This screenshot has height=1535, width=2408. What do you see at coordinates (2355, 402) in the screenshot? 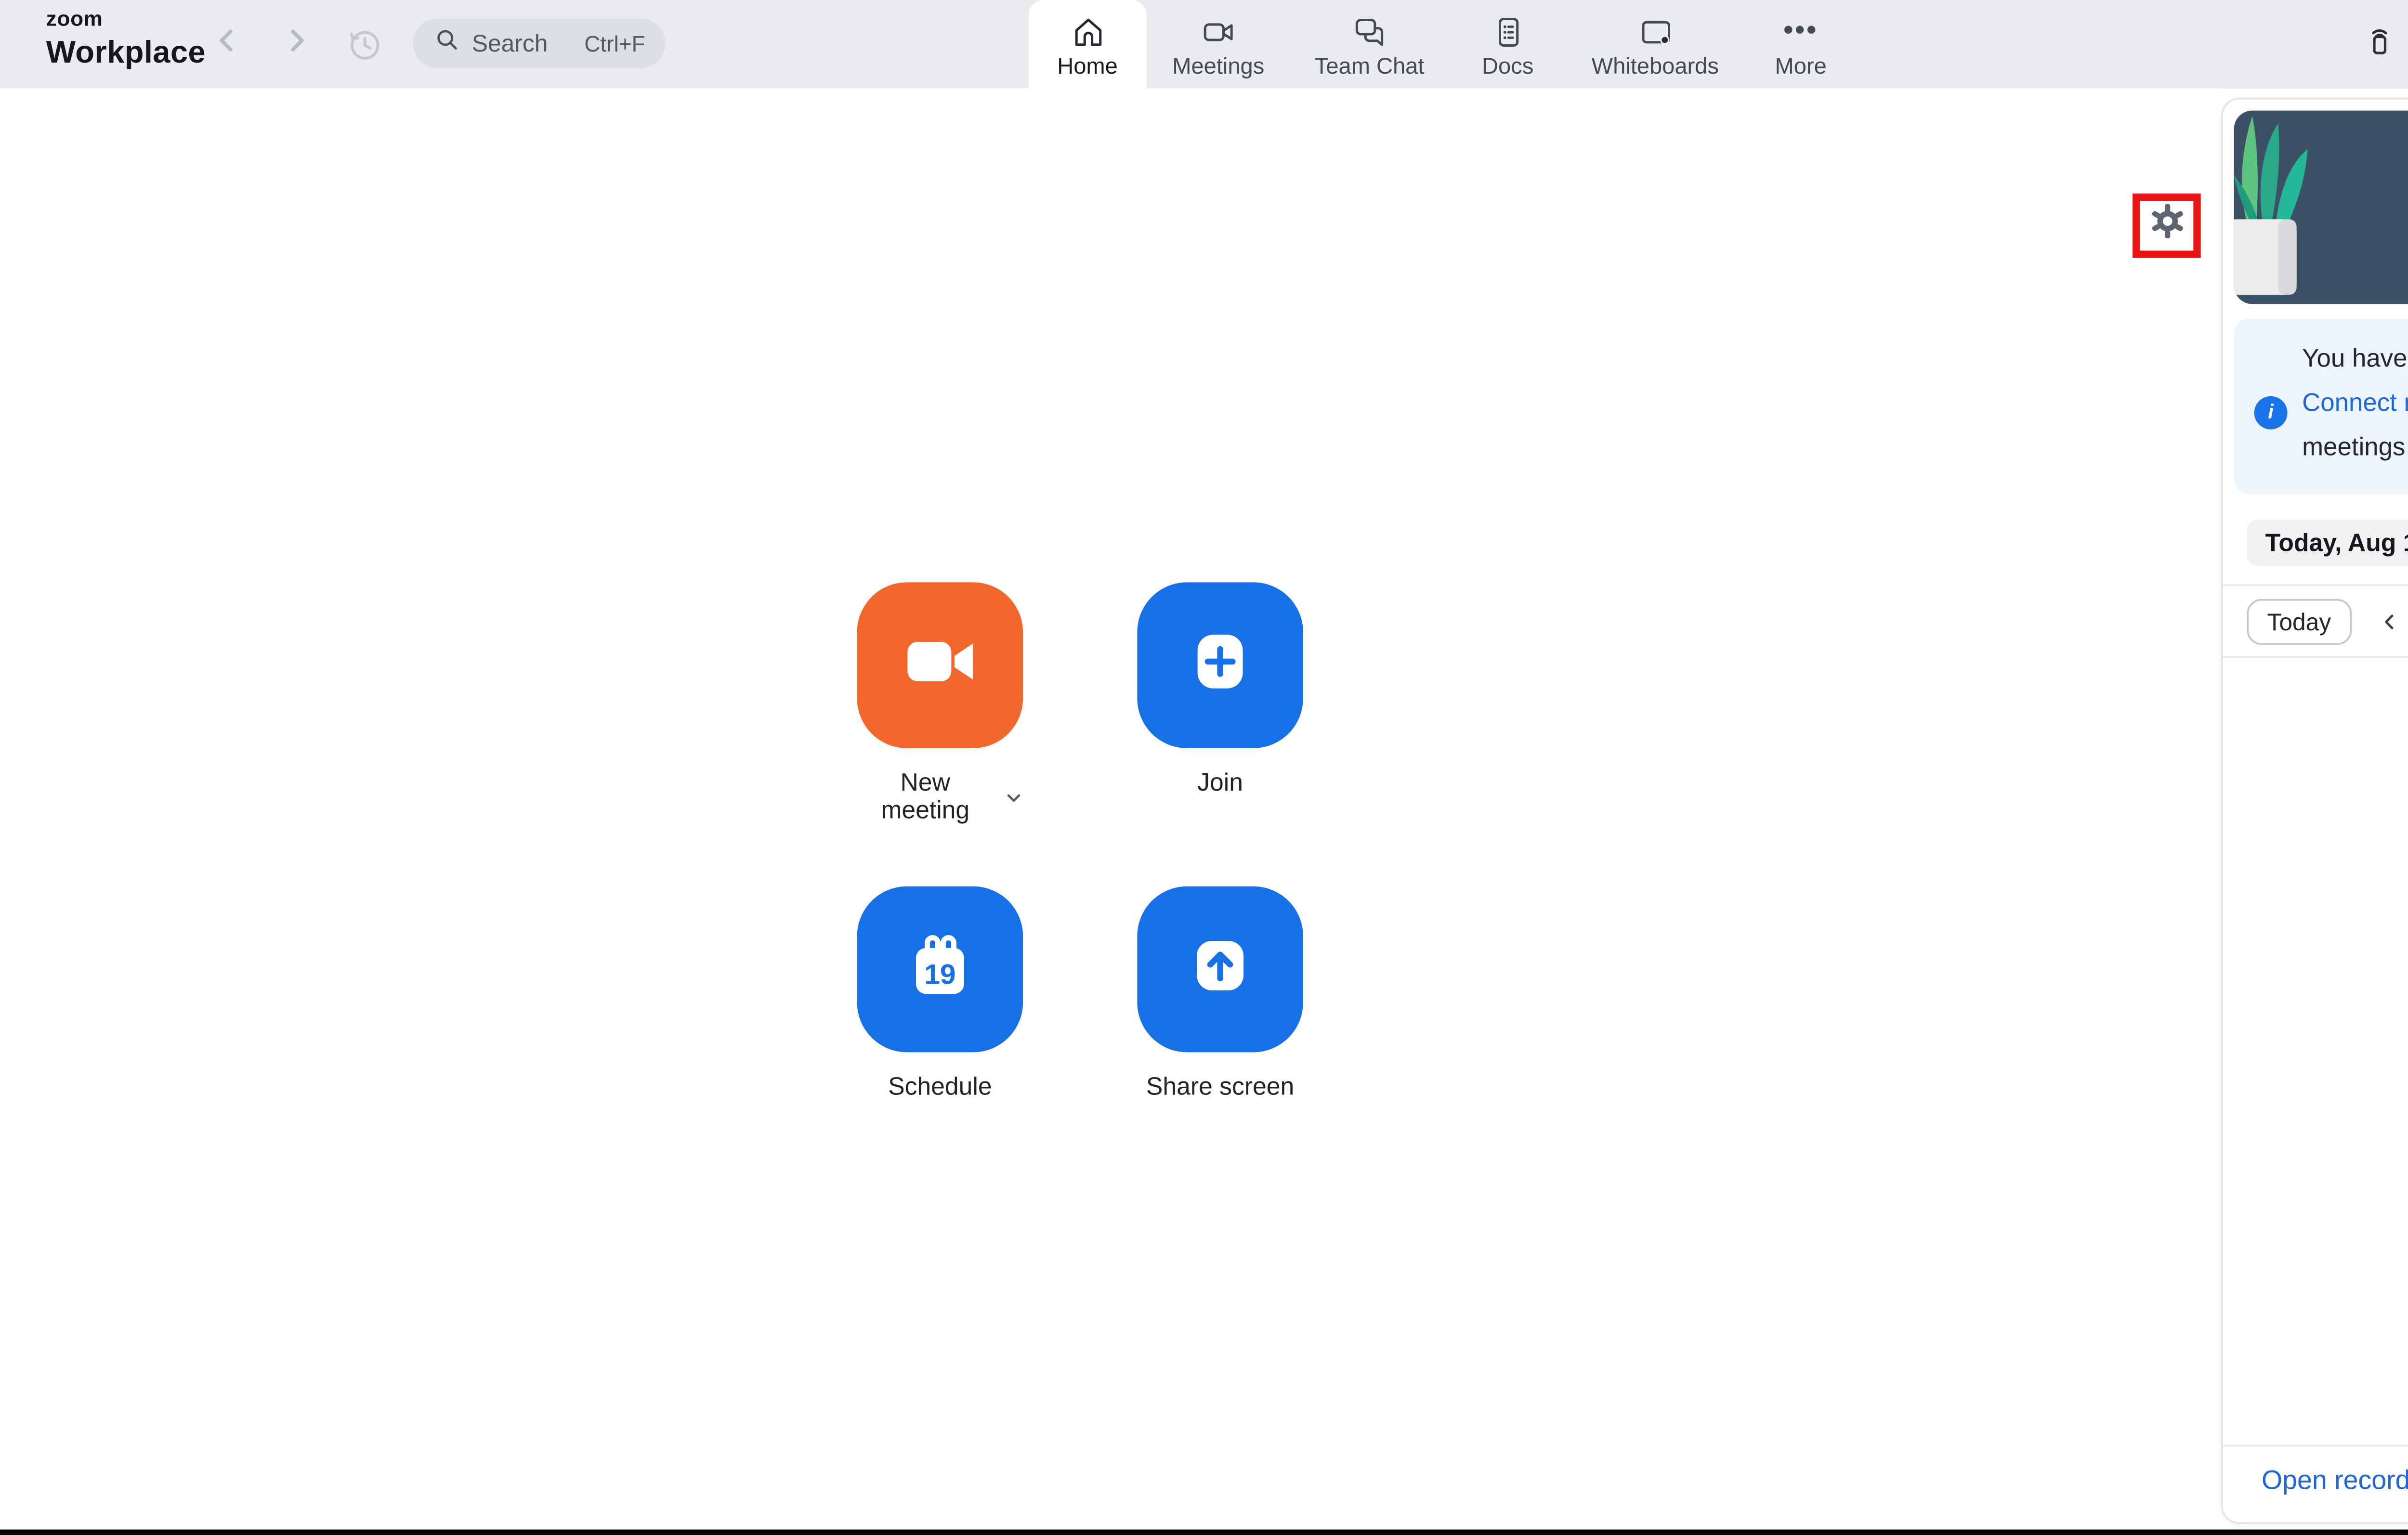
I see `connect-now-link: Connect now` at bounding box center [2355, 402].